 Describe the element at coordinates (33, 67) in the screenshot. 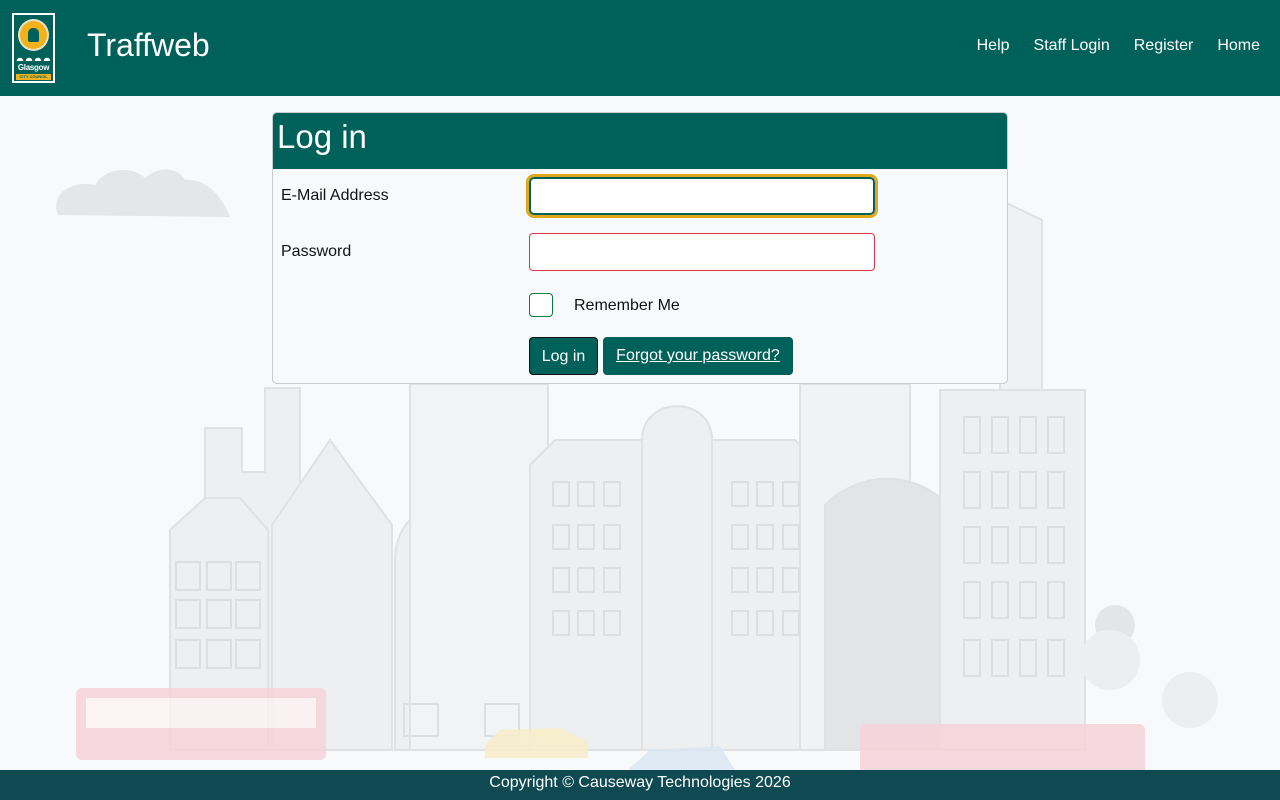

I see `logo-text: Glasgow` at that location.